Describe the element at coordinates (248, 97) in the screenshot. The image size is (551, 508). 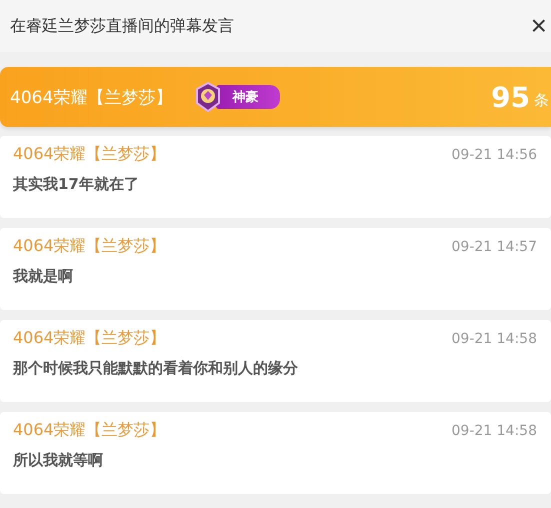
I see `rank-badge: 神豪` at that location.